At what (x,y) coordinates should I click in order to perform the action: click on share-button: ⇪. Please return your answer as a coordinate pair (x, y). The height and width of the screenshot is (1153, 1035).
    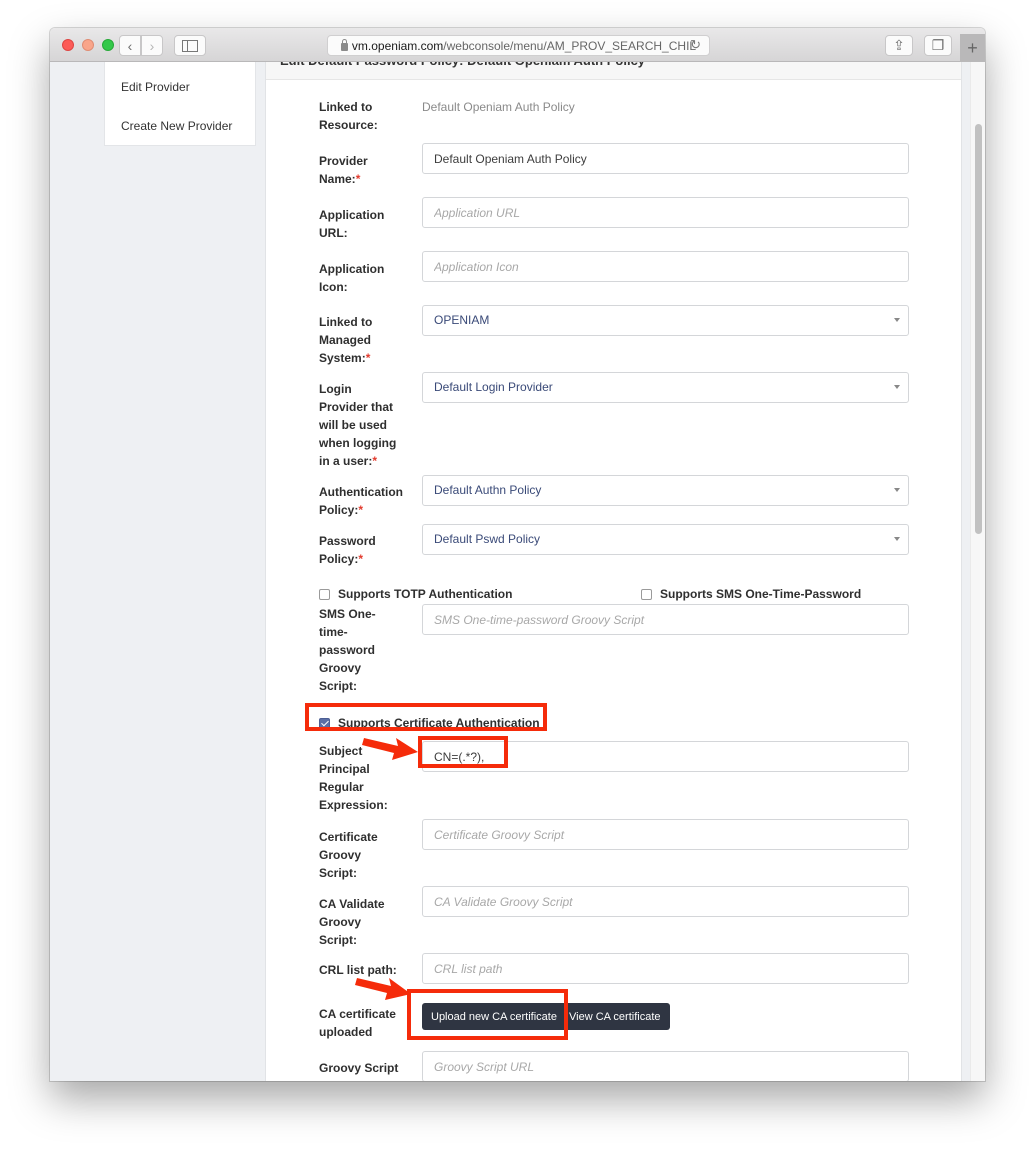
    Looking at the image, I should click on (899, 45).